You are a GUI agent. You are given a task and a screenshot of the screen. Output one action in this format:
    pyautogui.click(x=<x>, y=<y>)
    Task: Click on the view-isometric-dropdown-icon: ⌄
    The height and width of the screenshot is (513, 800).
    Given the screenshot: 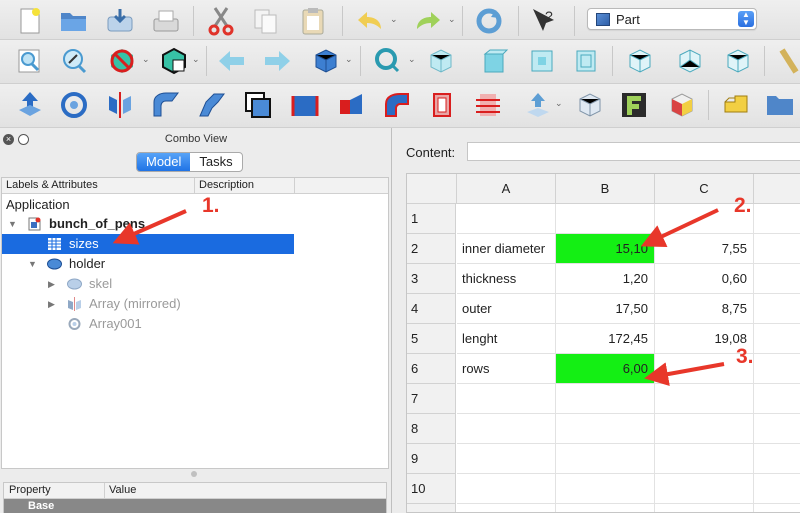 What is the action you would take?
    pyautogui.click(x=412, y=59)
    